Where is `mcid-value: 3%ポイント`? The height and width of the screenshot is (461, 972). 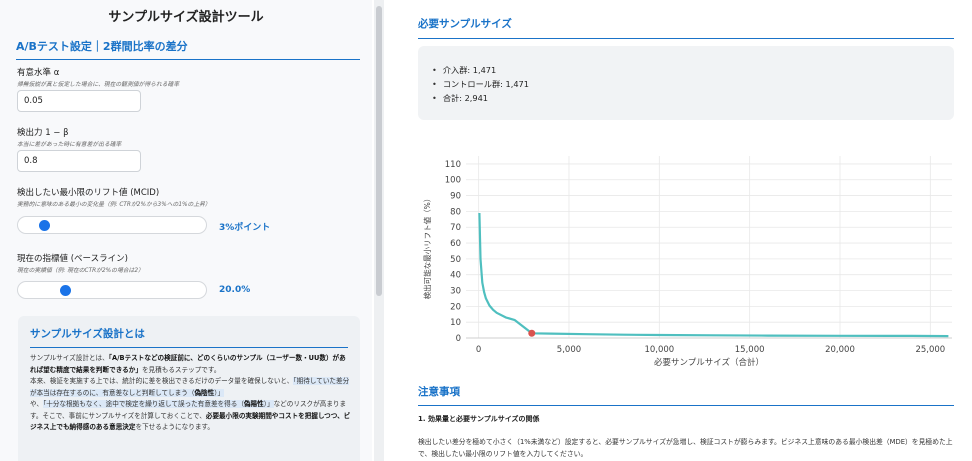
mcid-value: 3%ポイント is located at coordinates (245, 228).